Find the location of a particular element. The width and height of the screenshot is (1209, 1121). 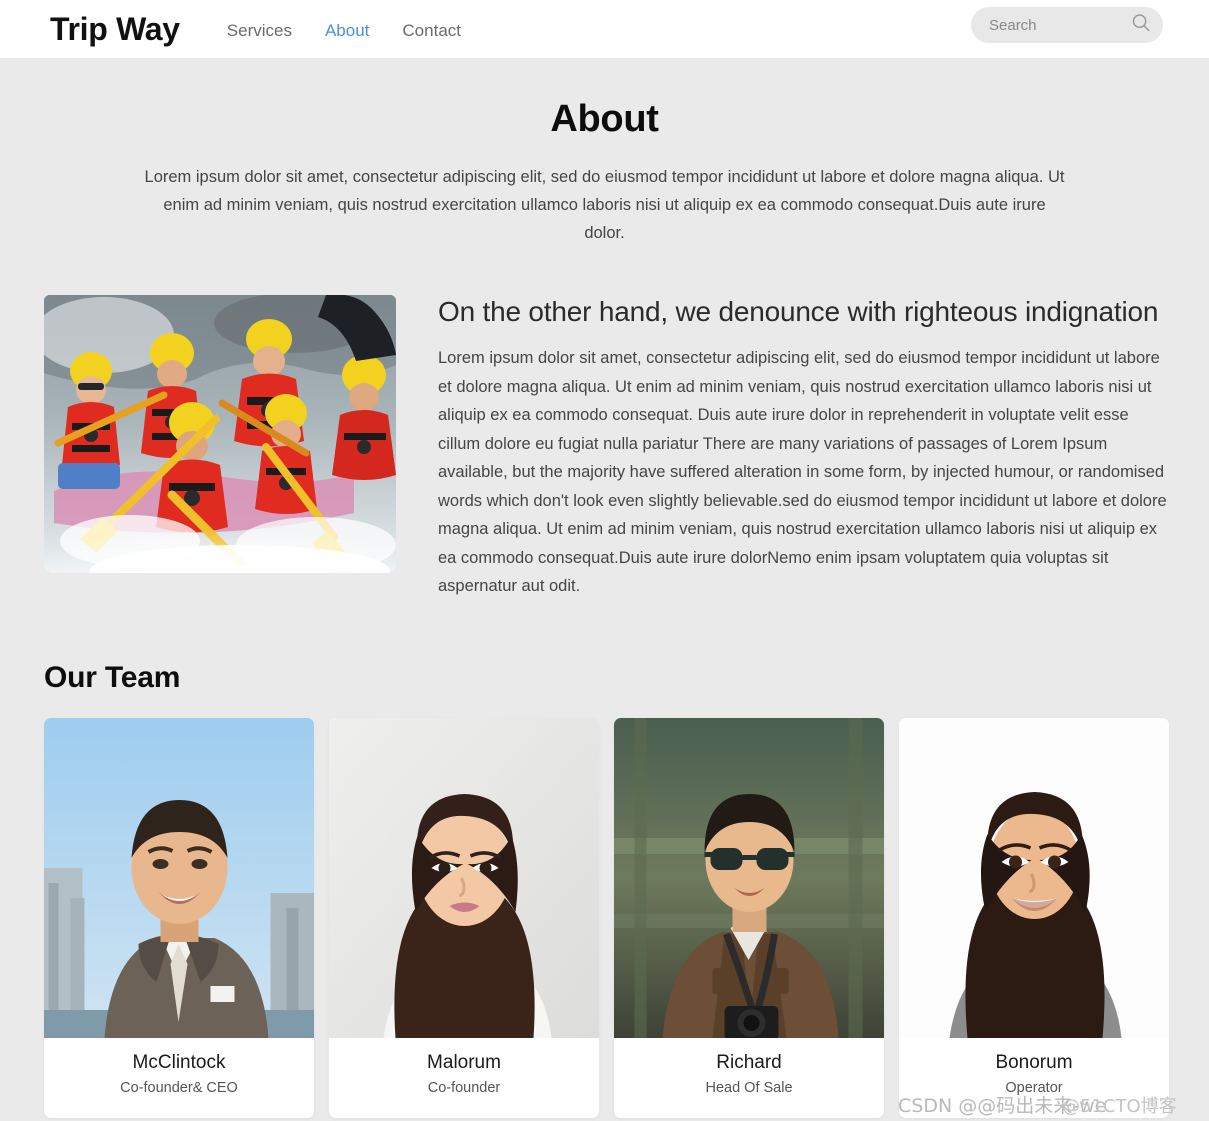

nav-link-about: About is located at coordinates (347, 31).